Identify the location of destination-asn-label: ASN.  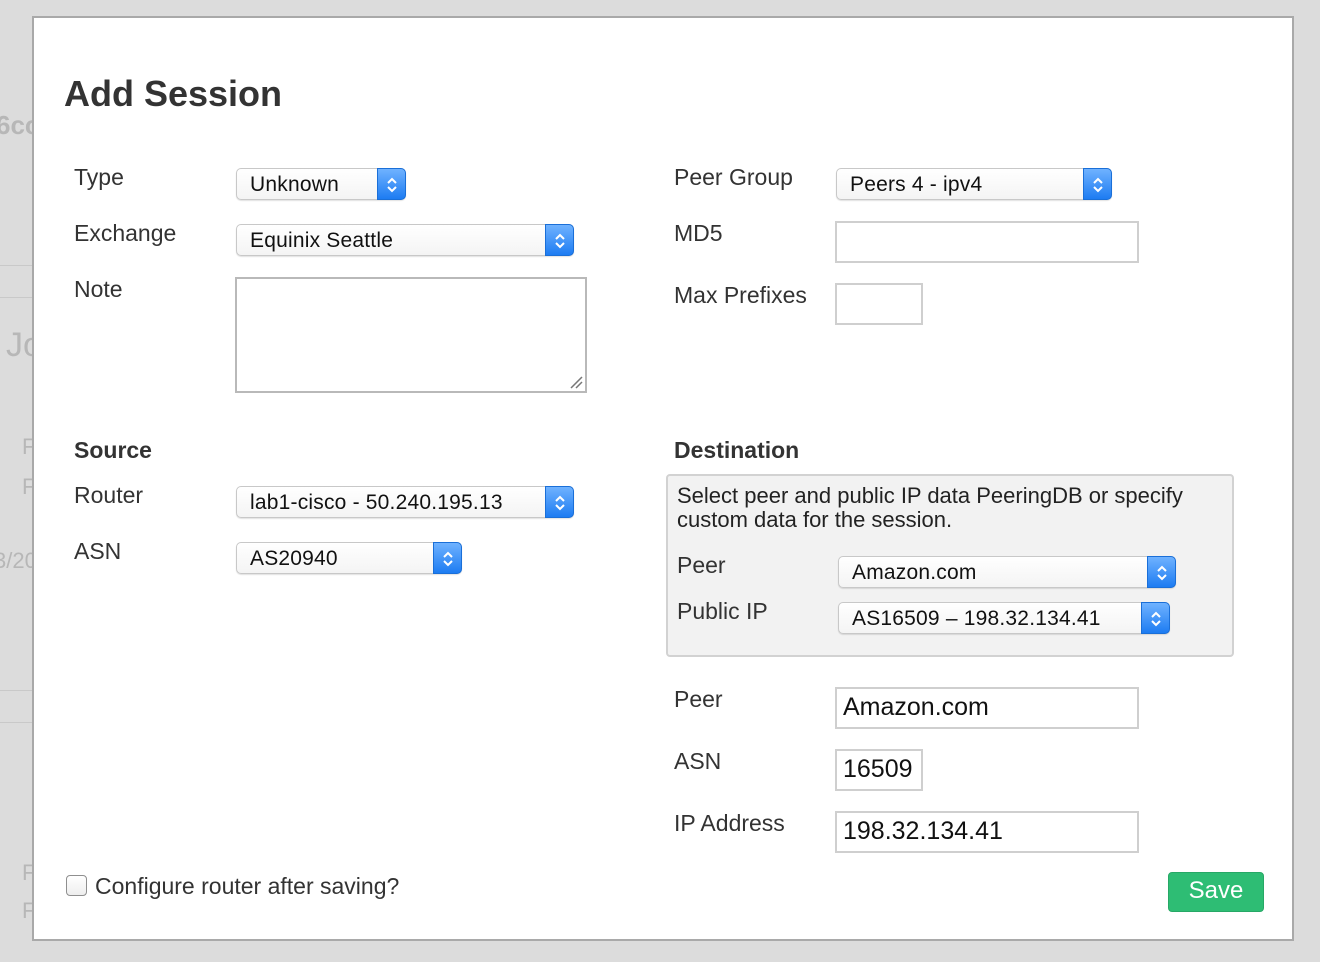
(698, 761).